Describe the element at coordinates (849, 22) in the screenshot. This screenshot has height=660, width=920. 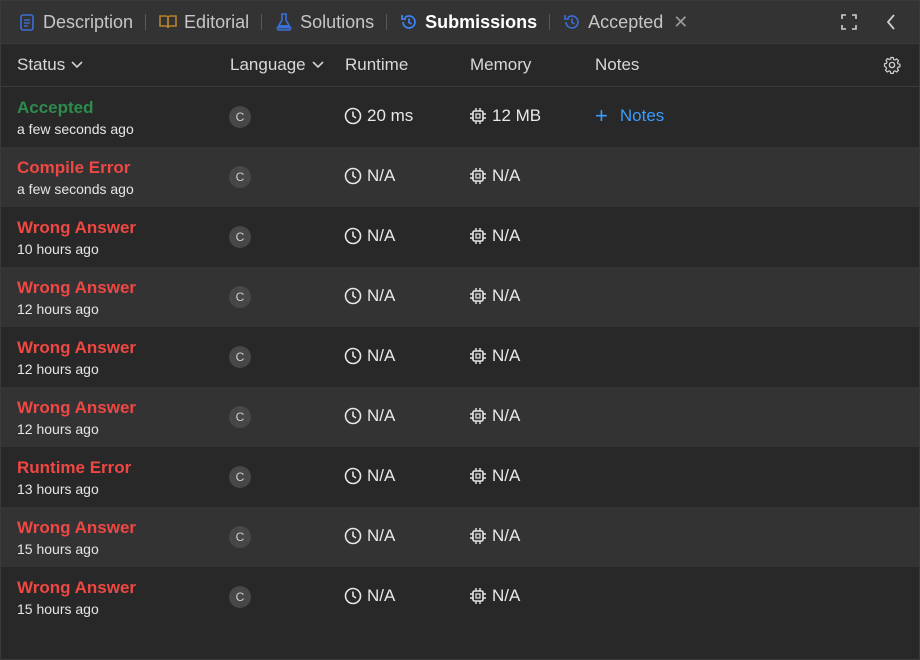
I see `maximize-icon` at that location.